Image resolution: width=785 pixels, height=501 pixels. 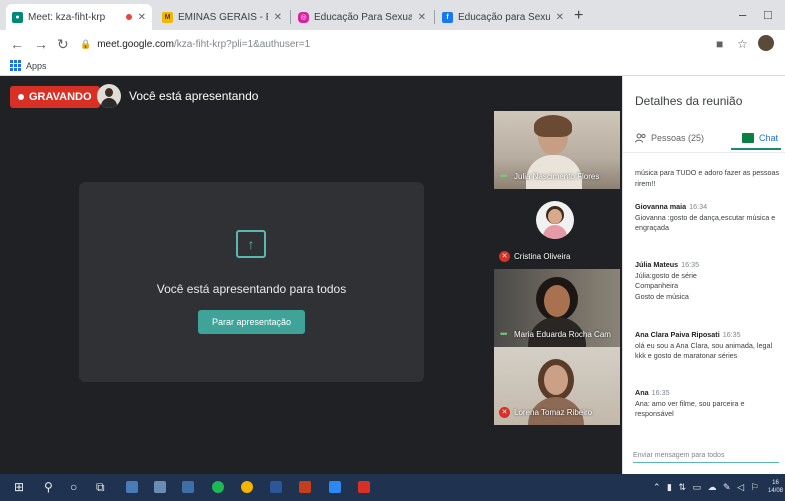 What do you see at coordinates (768, 15) in the screenshot?
I see `restore-icon: □` at bounding box center [768, 15].